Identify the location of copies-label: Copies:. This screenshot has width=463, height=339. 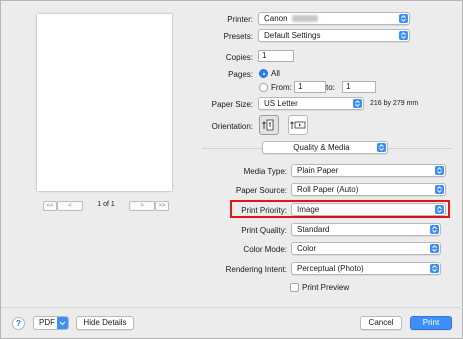
(239, 57).